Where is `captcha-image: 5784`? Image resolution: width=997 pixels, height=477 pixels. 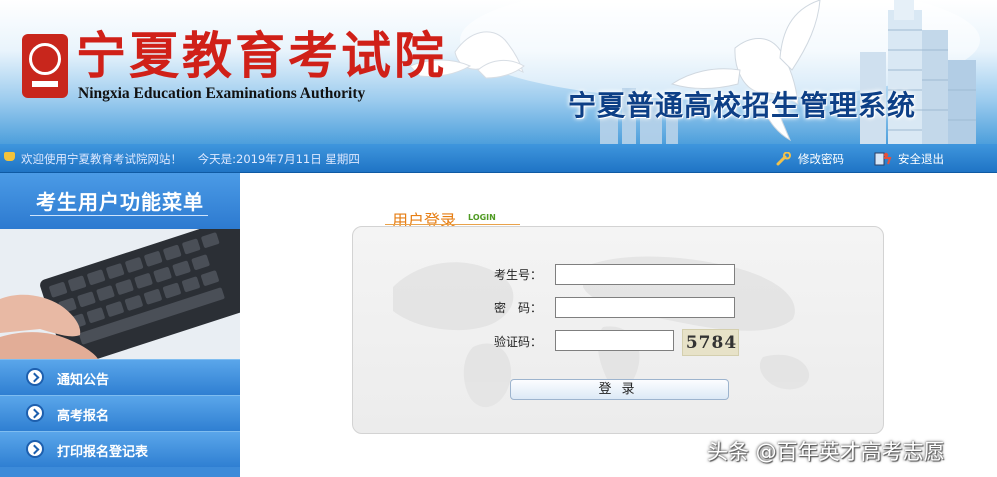 captcha-image: 5784 is located at coordinates (710, 342).